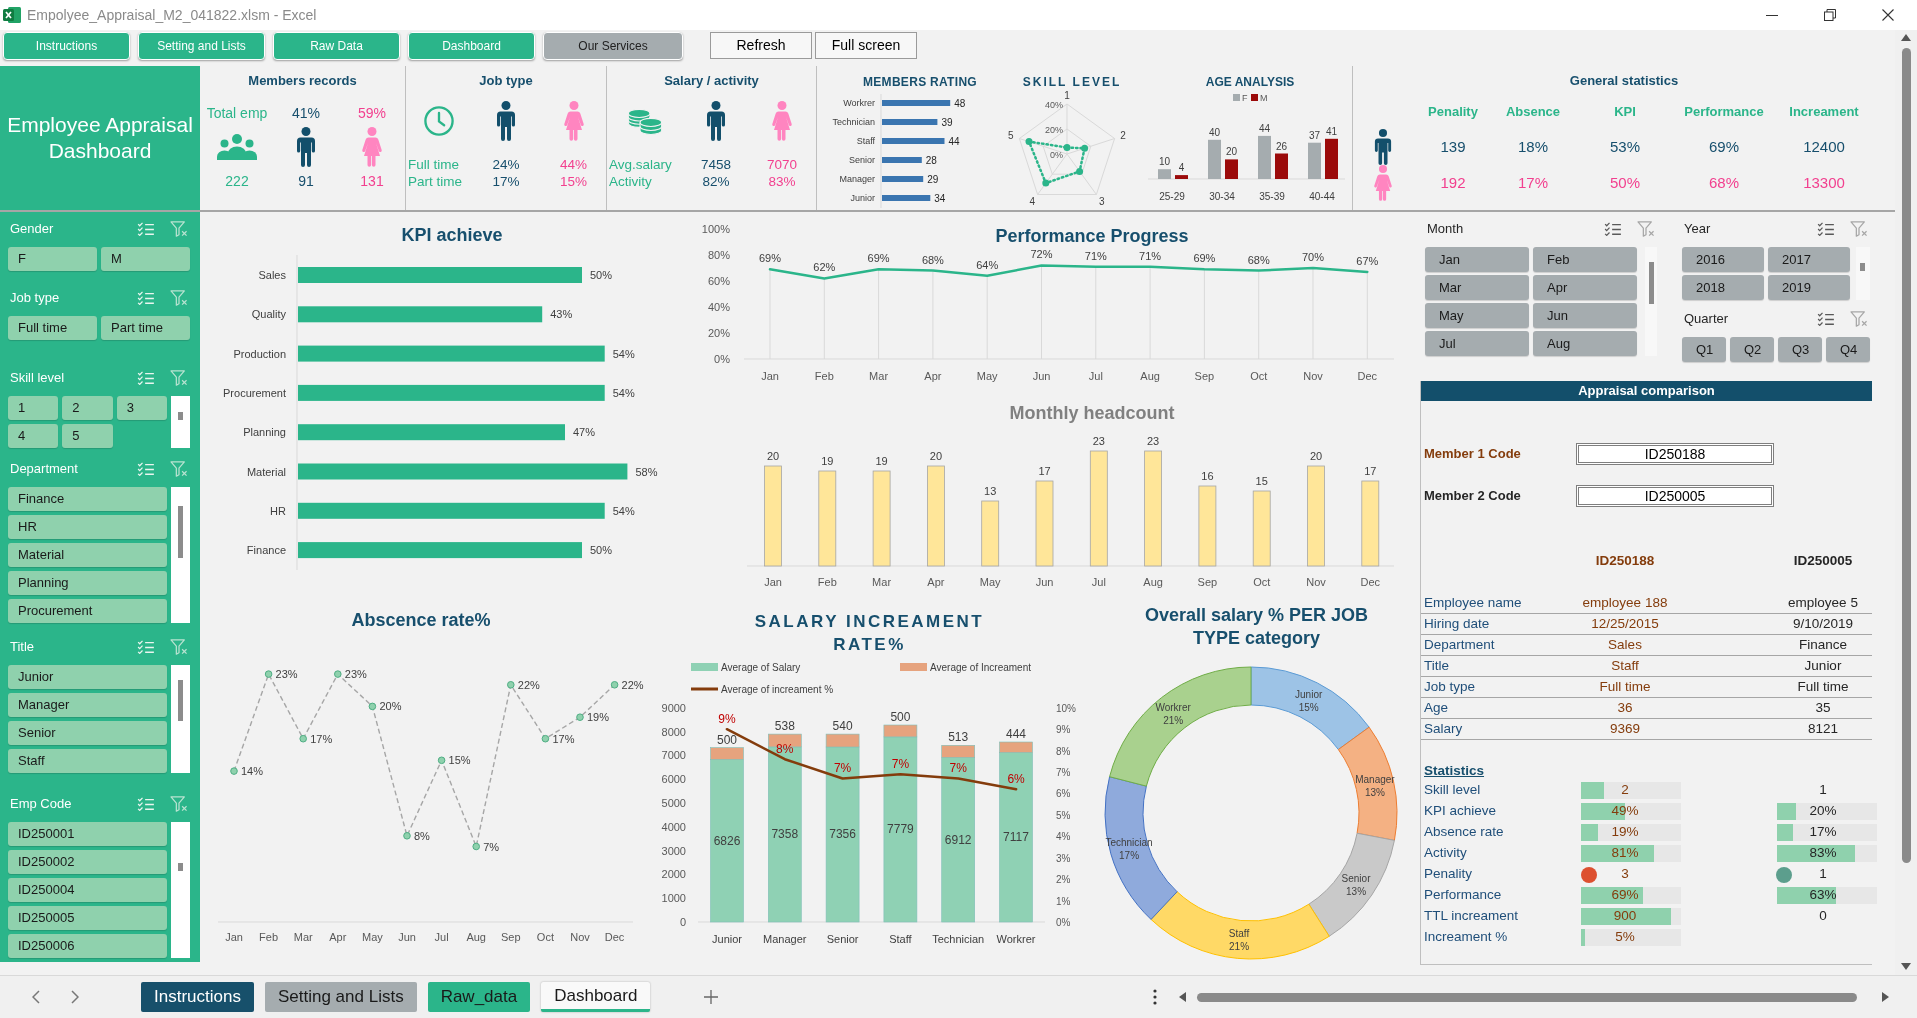 This screenshot has height=1018, width=1917. I want to click on slicer-item: Q3, so click(1800, 349).